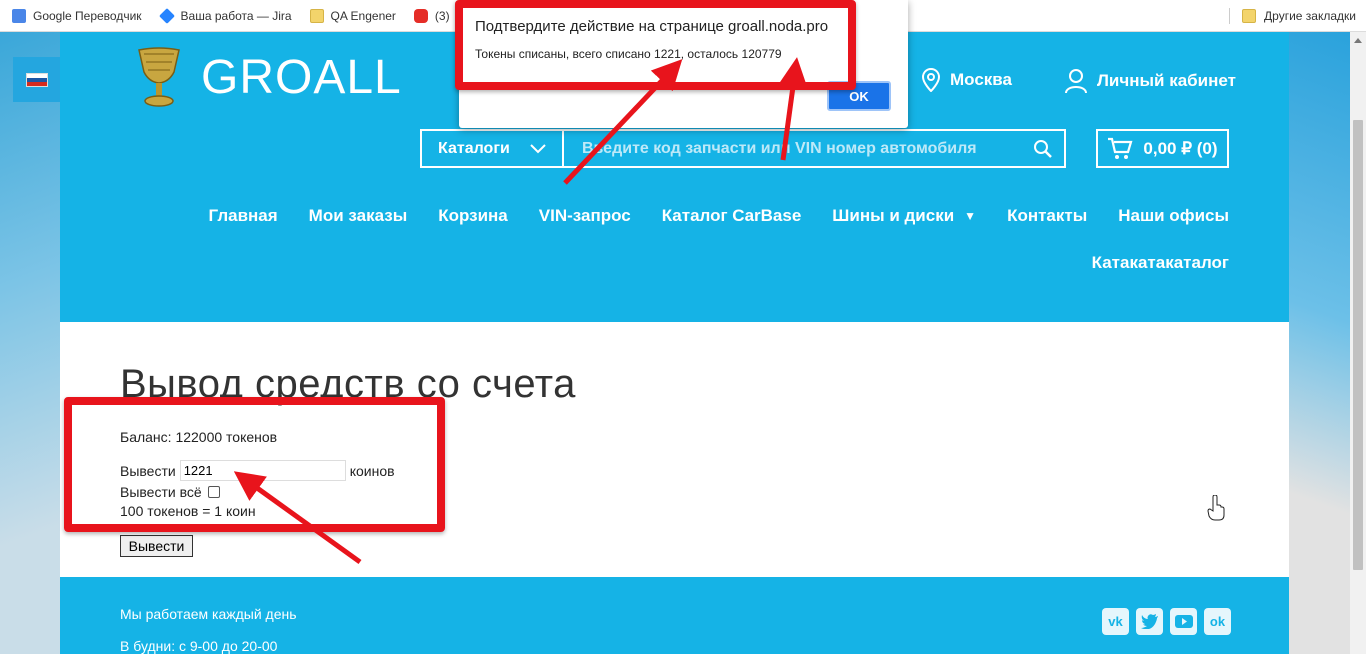 The height and width of the screenshot is (654, 1366). What do you see at coordinates (538, 148) in the screenshot?
I see `chevron-down-icon` at bounding box center [538, 148].